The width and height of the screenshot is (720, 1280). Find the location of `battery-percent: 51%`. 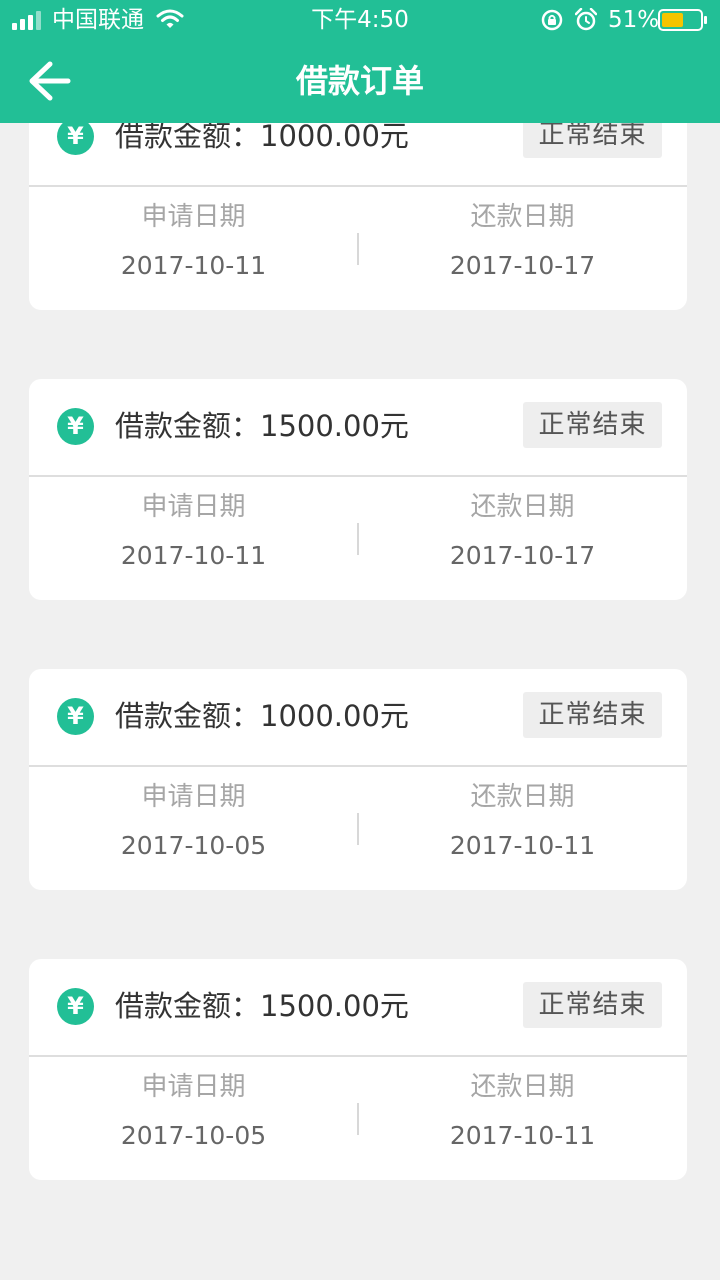

battery-percent: 51% is located at coordinates (634, 20).